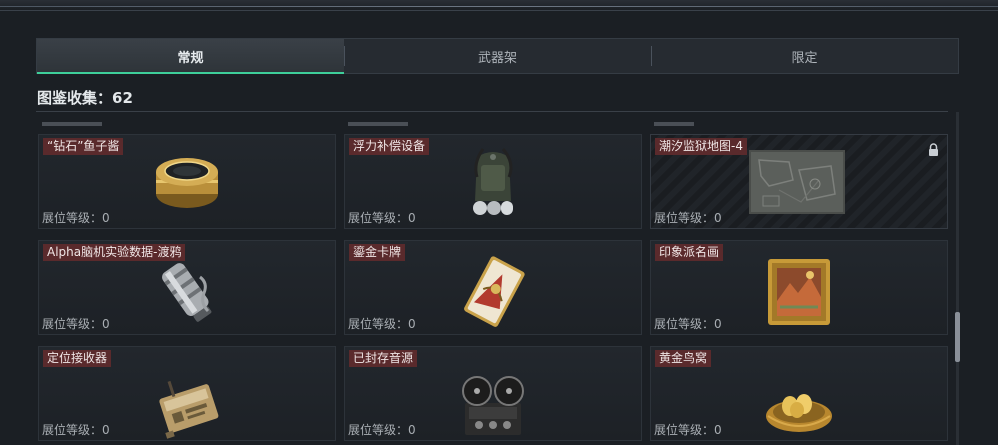 The height and width of the screenshot is (445, 998). I want to click on tab-weapon-rack: 武器架, so click(497, 56).